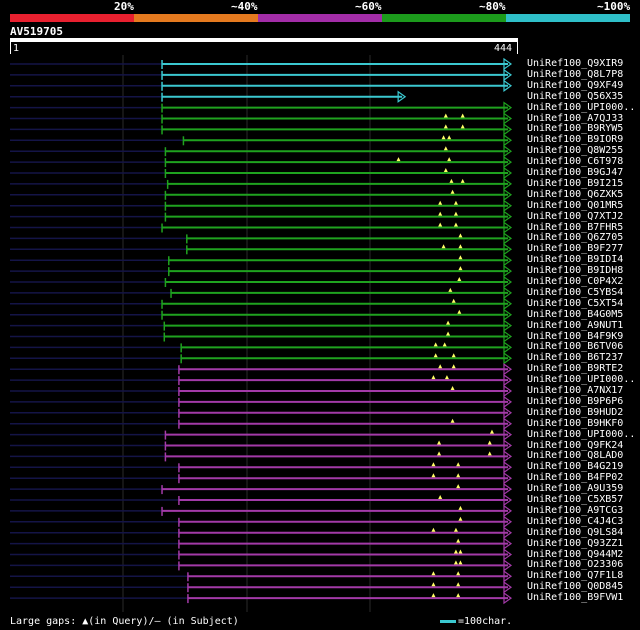 This screenshot has width=640, height=630. I want to click on hit-label: UniRef100_Q8LAD0, so click(575, 455).